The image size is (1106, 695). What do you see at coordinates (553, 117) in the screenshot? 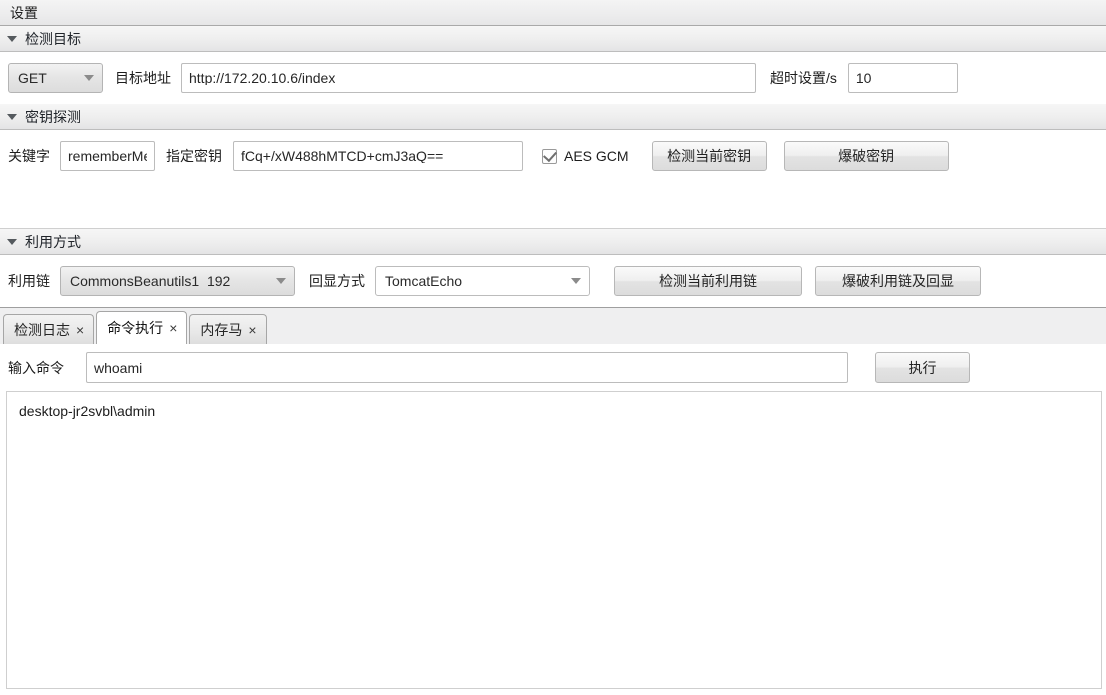
I see `section-header-key-probe: 密钥探测` at bounding box center [553, 117].